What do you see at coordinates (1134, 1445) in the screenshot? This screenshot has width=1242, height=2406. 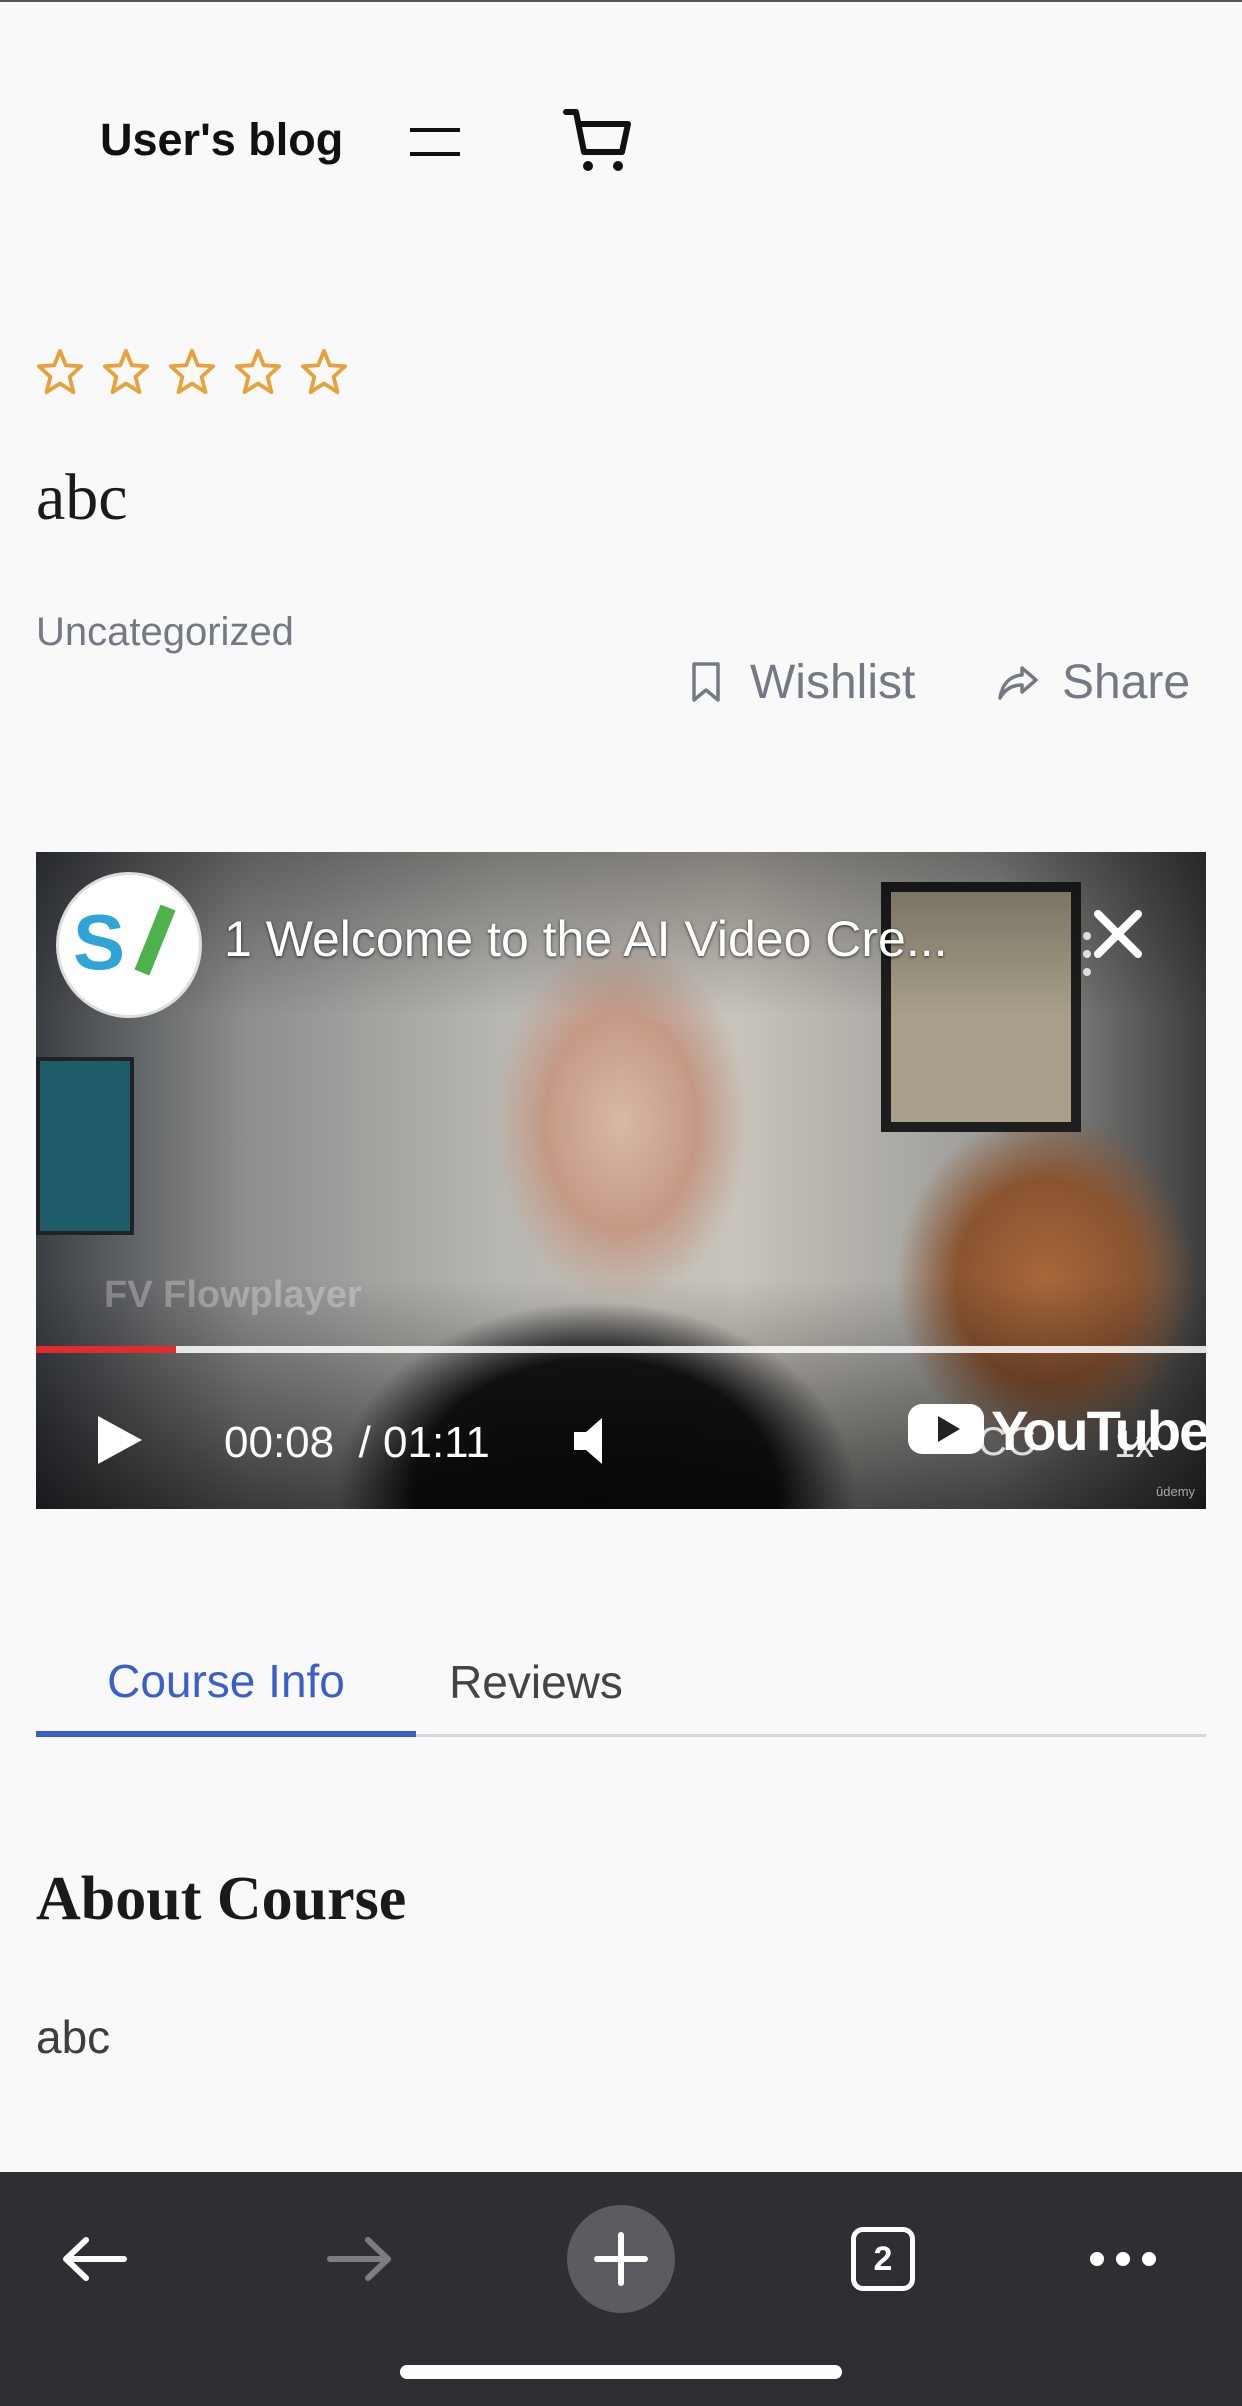 I see `playback-speed: 1x` at bounding box center [1134, 1445].